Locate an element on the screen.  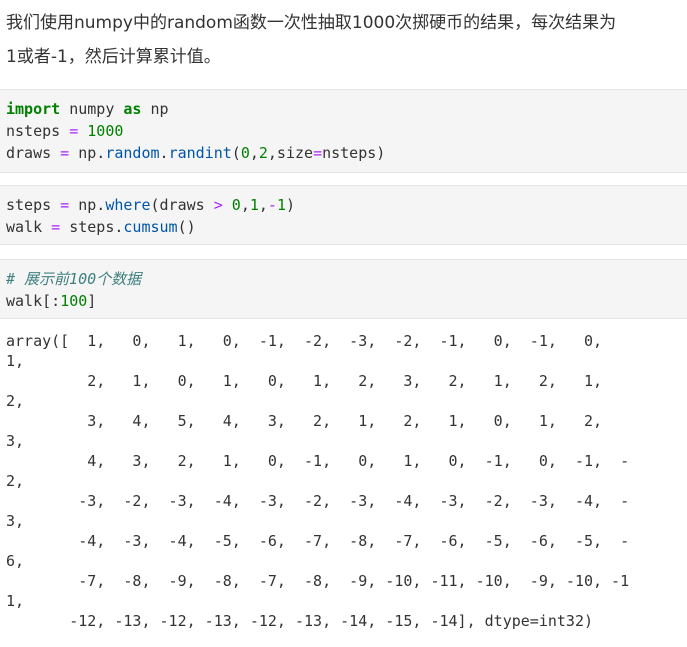
number: 2 is located at coordinates (263, 153).